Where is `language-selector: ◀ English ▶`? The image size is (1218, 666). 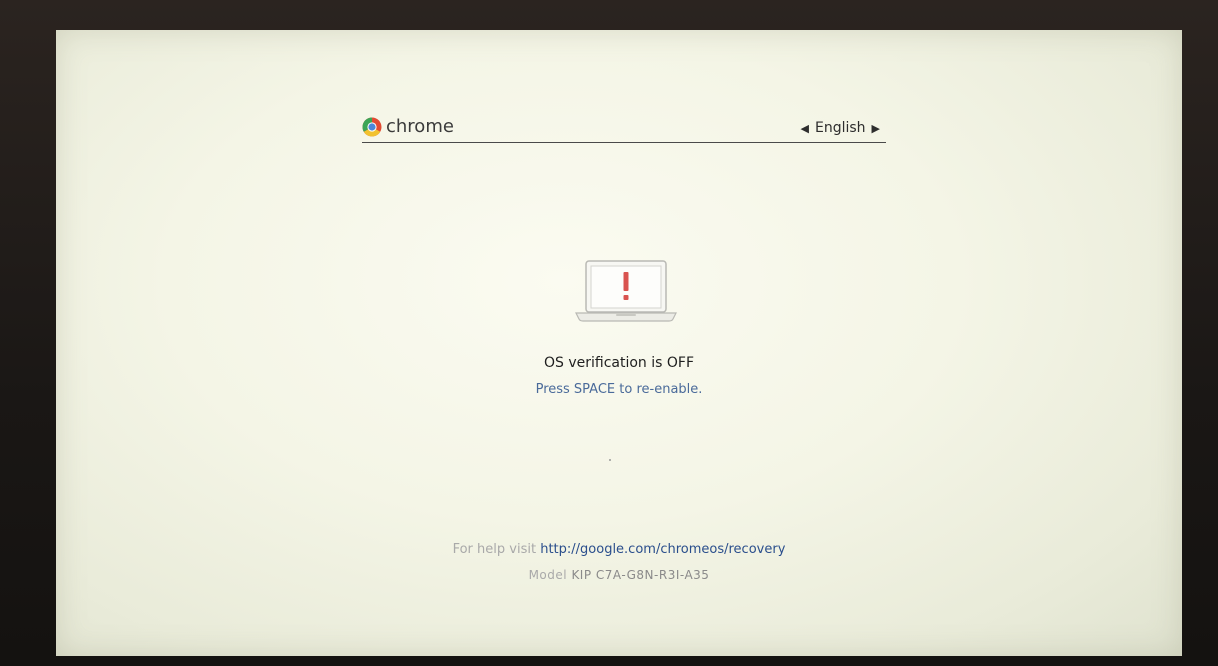 language-selector: ◀ English ▶ is located at coordinates (841, 128).